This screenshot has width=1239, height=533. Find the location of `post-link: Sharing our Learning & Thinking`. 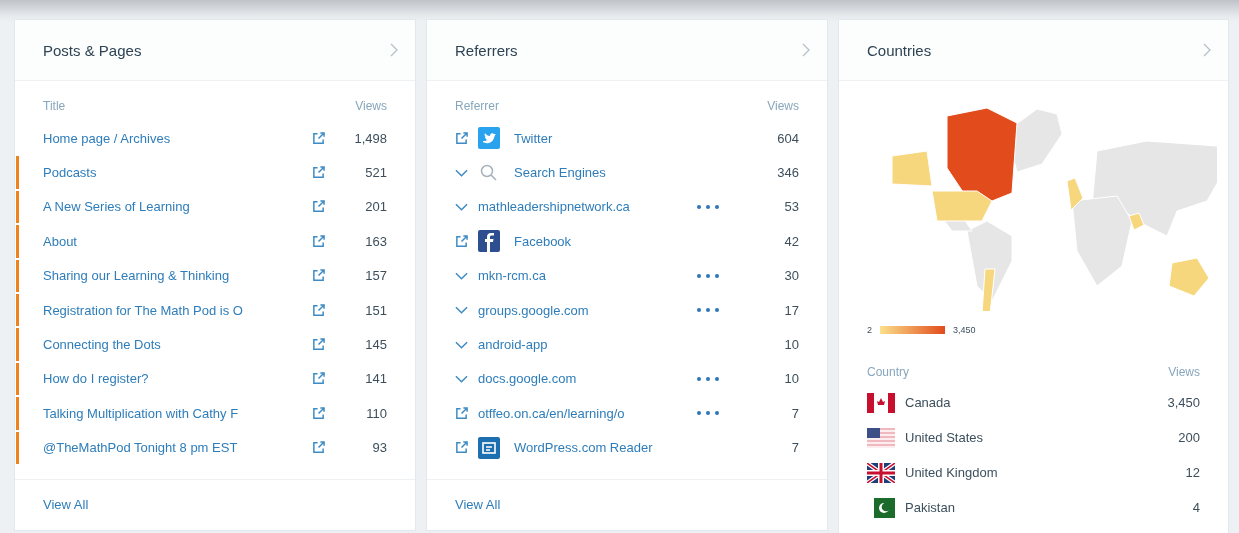

post-link: Sharing our Learning & Thinking is located at coordinates (172, 276).